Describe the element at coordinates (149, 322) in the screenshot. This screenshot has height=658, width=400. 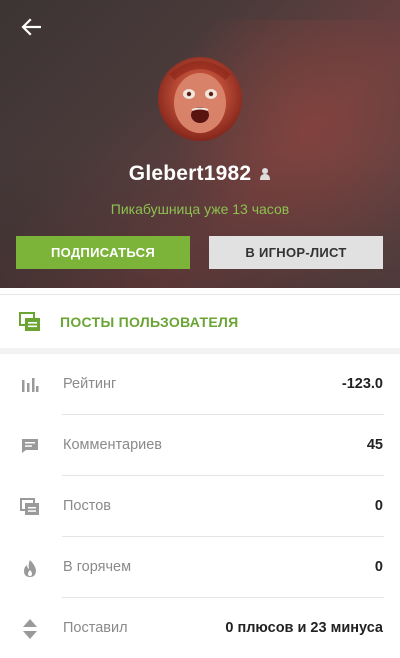
I see `user-posts-label: ПОСТЫ ПОЛЬЗОВАТЕЛЯ` at that location.